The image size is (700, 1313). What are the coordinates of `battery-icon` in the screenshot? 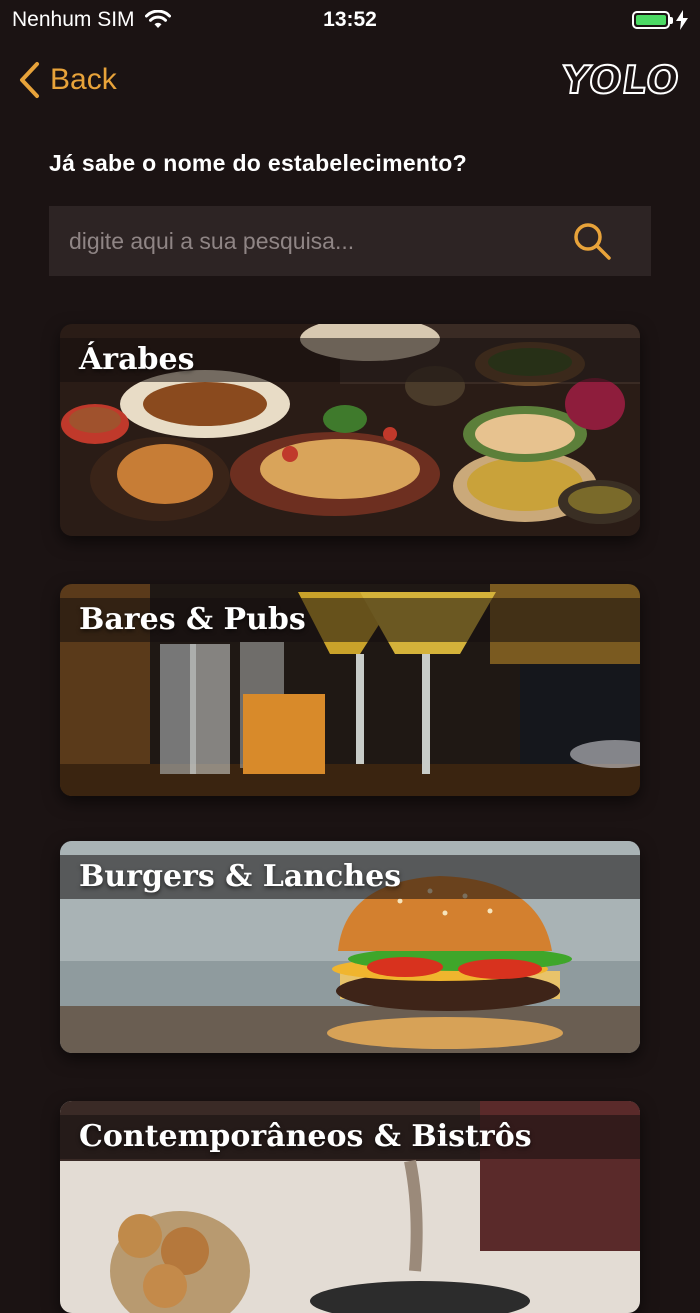 It's located at (652, 20).